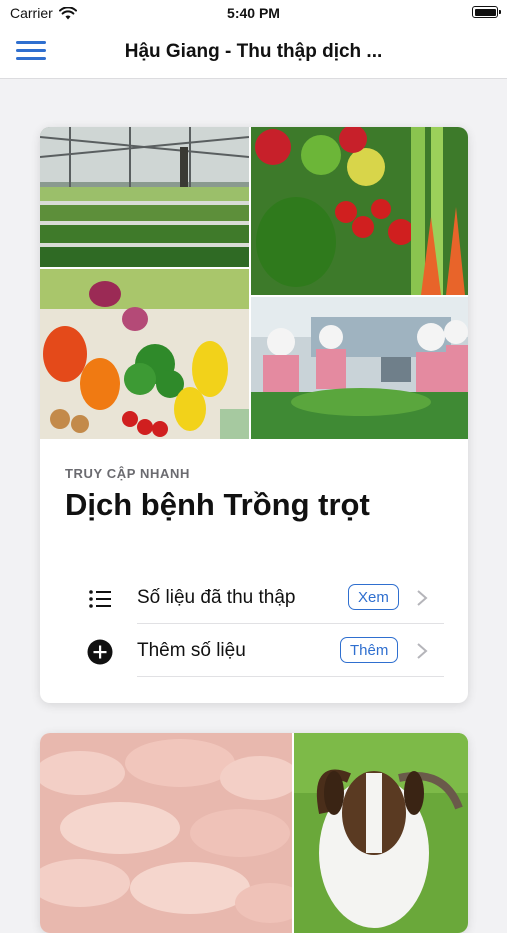  What do you see at coordinates (100, 652) in the screenshot?
I see `plus-circle-icon` at bounding box center [100, 652].